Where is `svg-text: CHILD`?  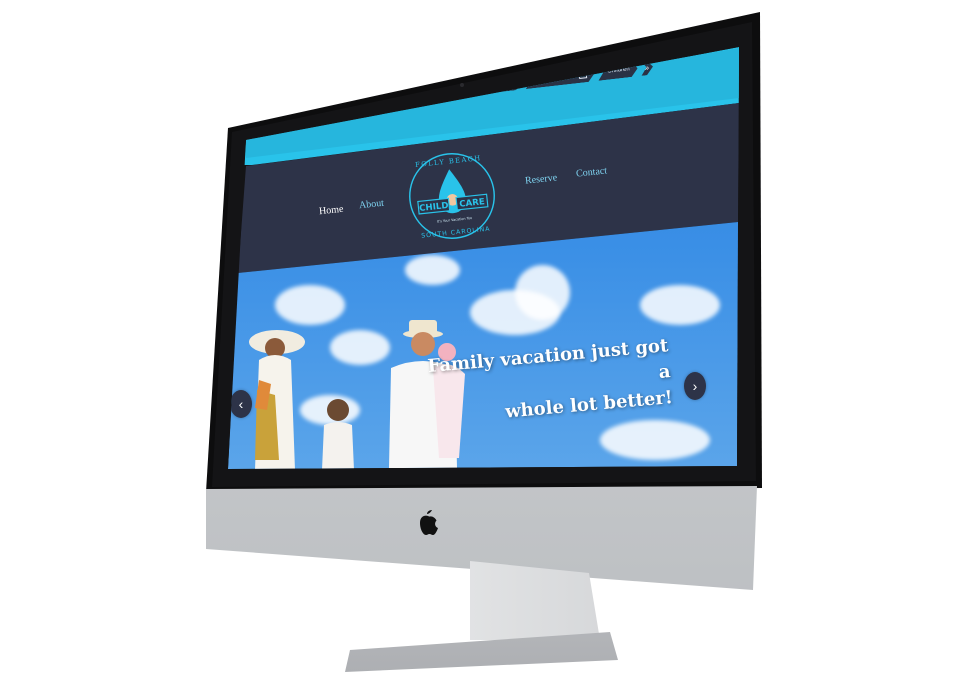
svg-text: CHILD is located at coordinates (434, 207).